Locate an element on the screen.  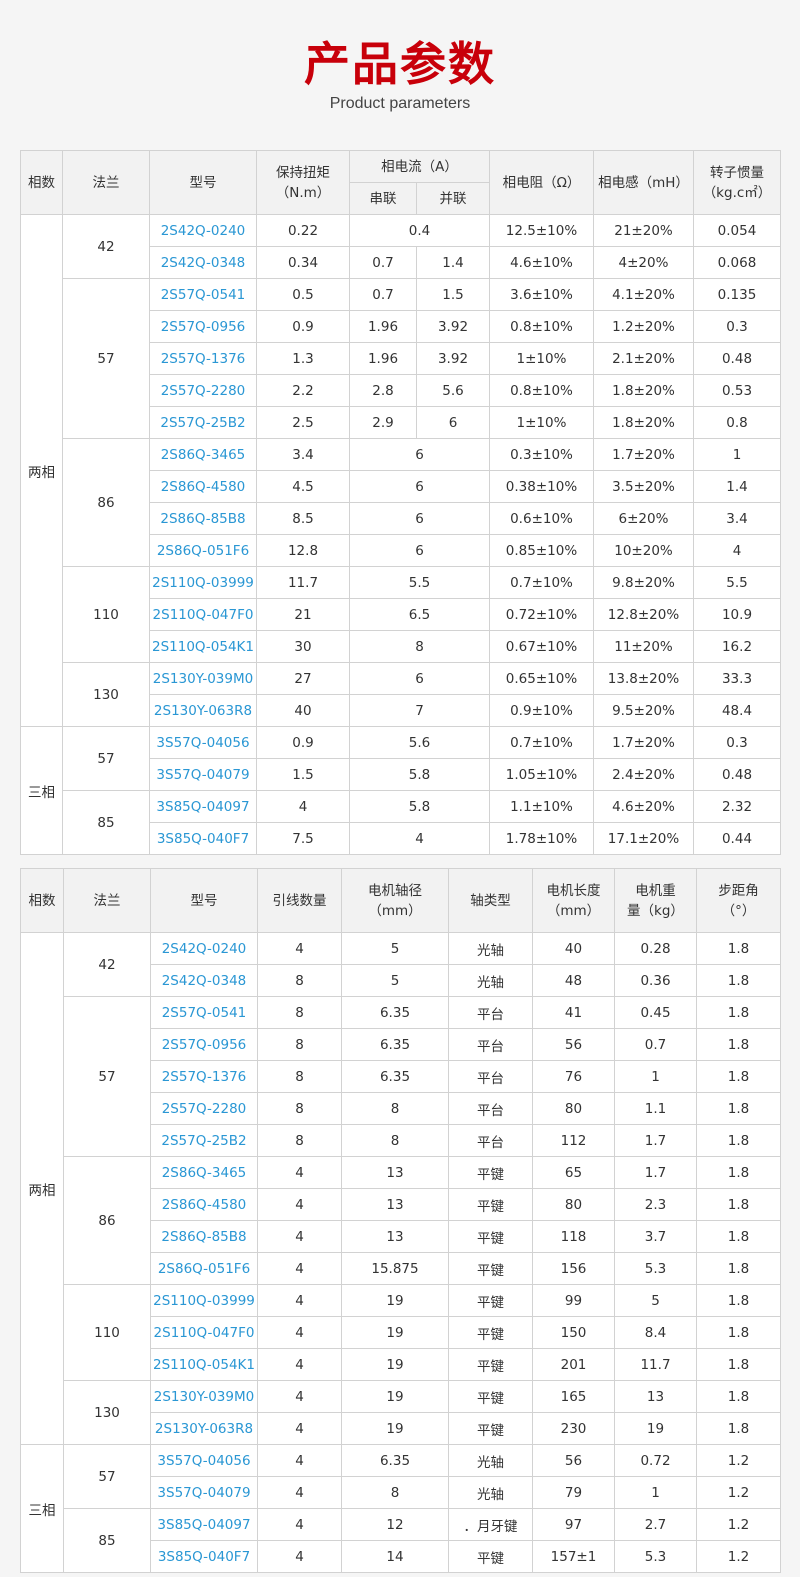
weight-cell: 0.45 is located at coordinates (655, 1012).